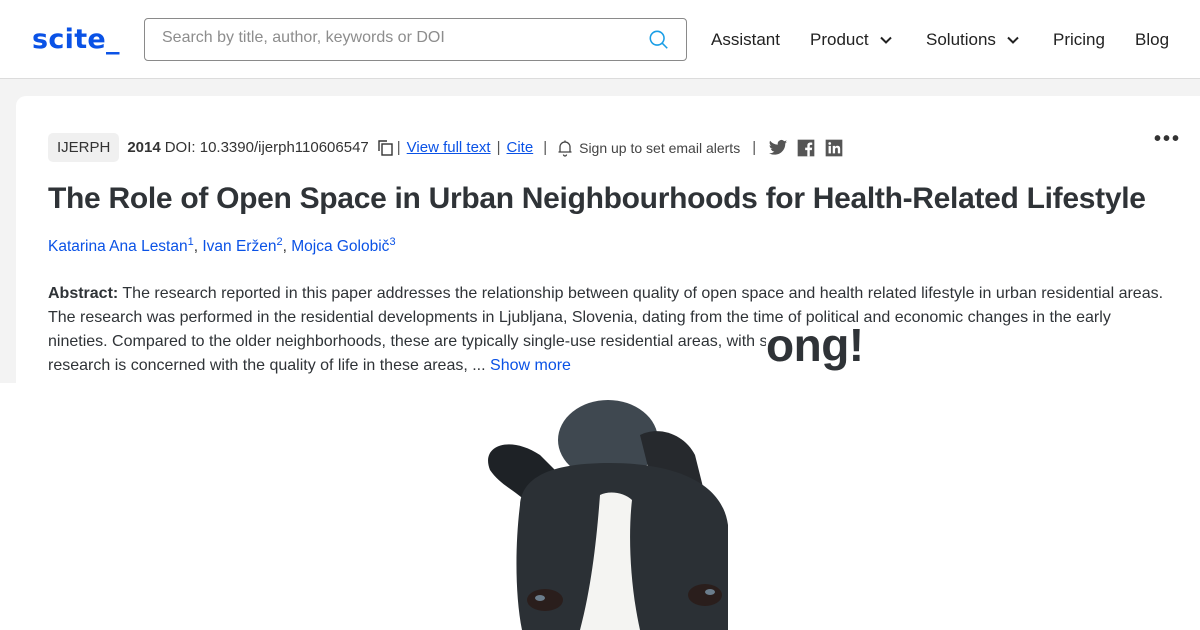  I want to click on nav-blog-label: Blog, so click(1152, 39).